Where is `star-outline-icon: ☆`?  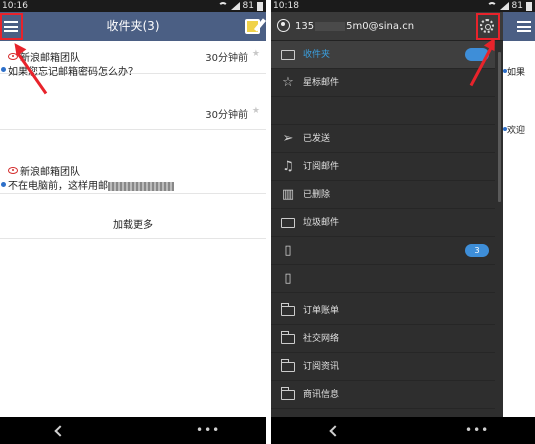
star-outline-icon: ☆ is located at coordinates (288, 82).